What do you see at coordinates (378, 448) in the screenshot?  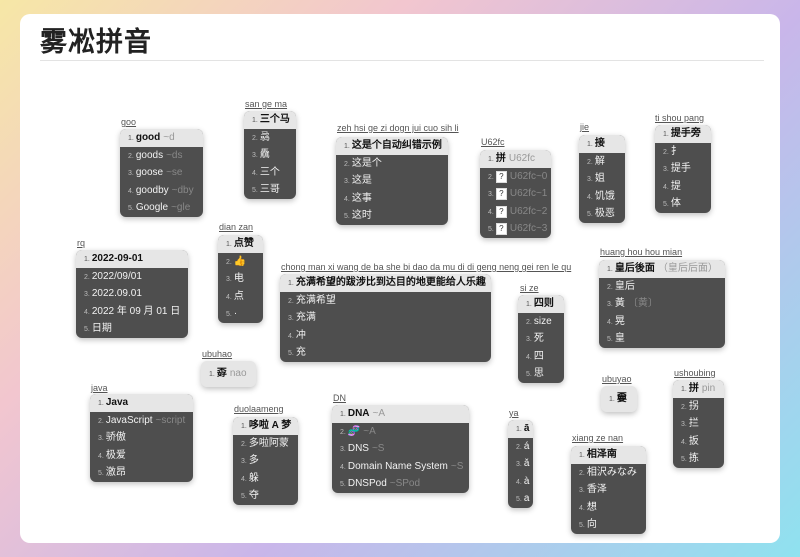 I see `candidate-comment: ~S` at bounding box center [378, 448].